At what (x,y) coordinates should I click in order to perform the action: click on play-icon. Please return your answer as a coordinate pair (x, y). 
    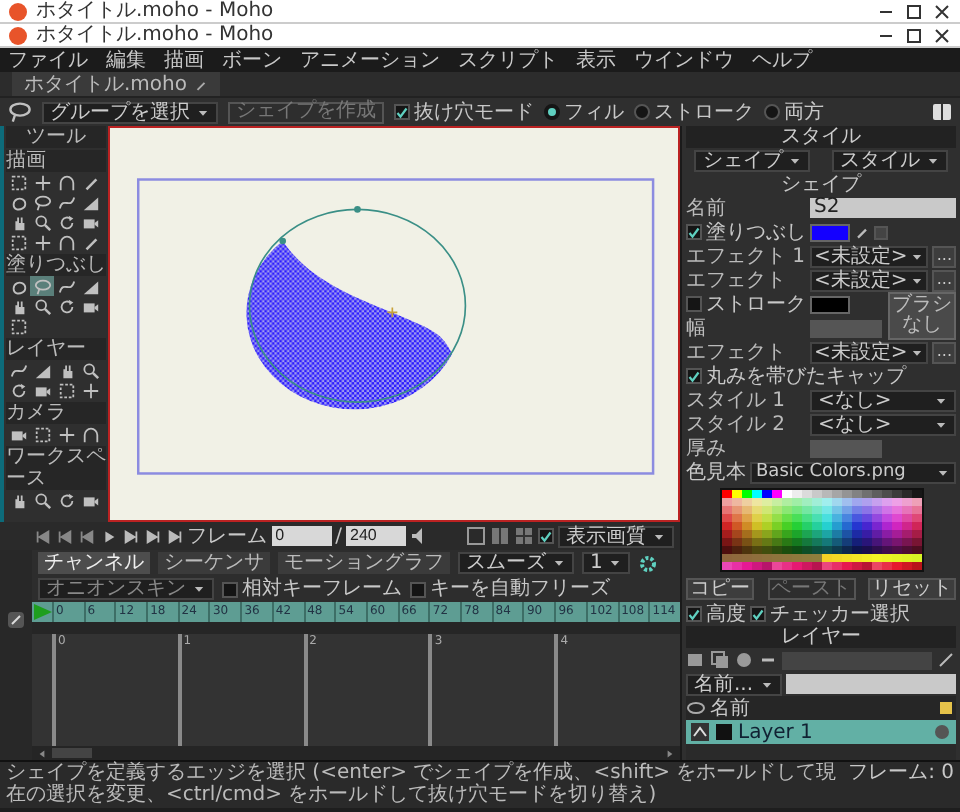
    Looking at the image, I should click on (108, 536).